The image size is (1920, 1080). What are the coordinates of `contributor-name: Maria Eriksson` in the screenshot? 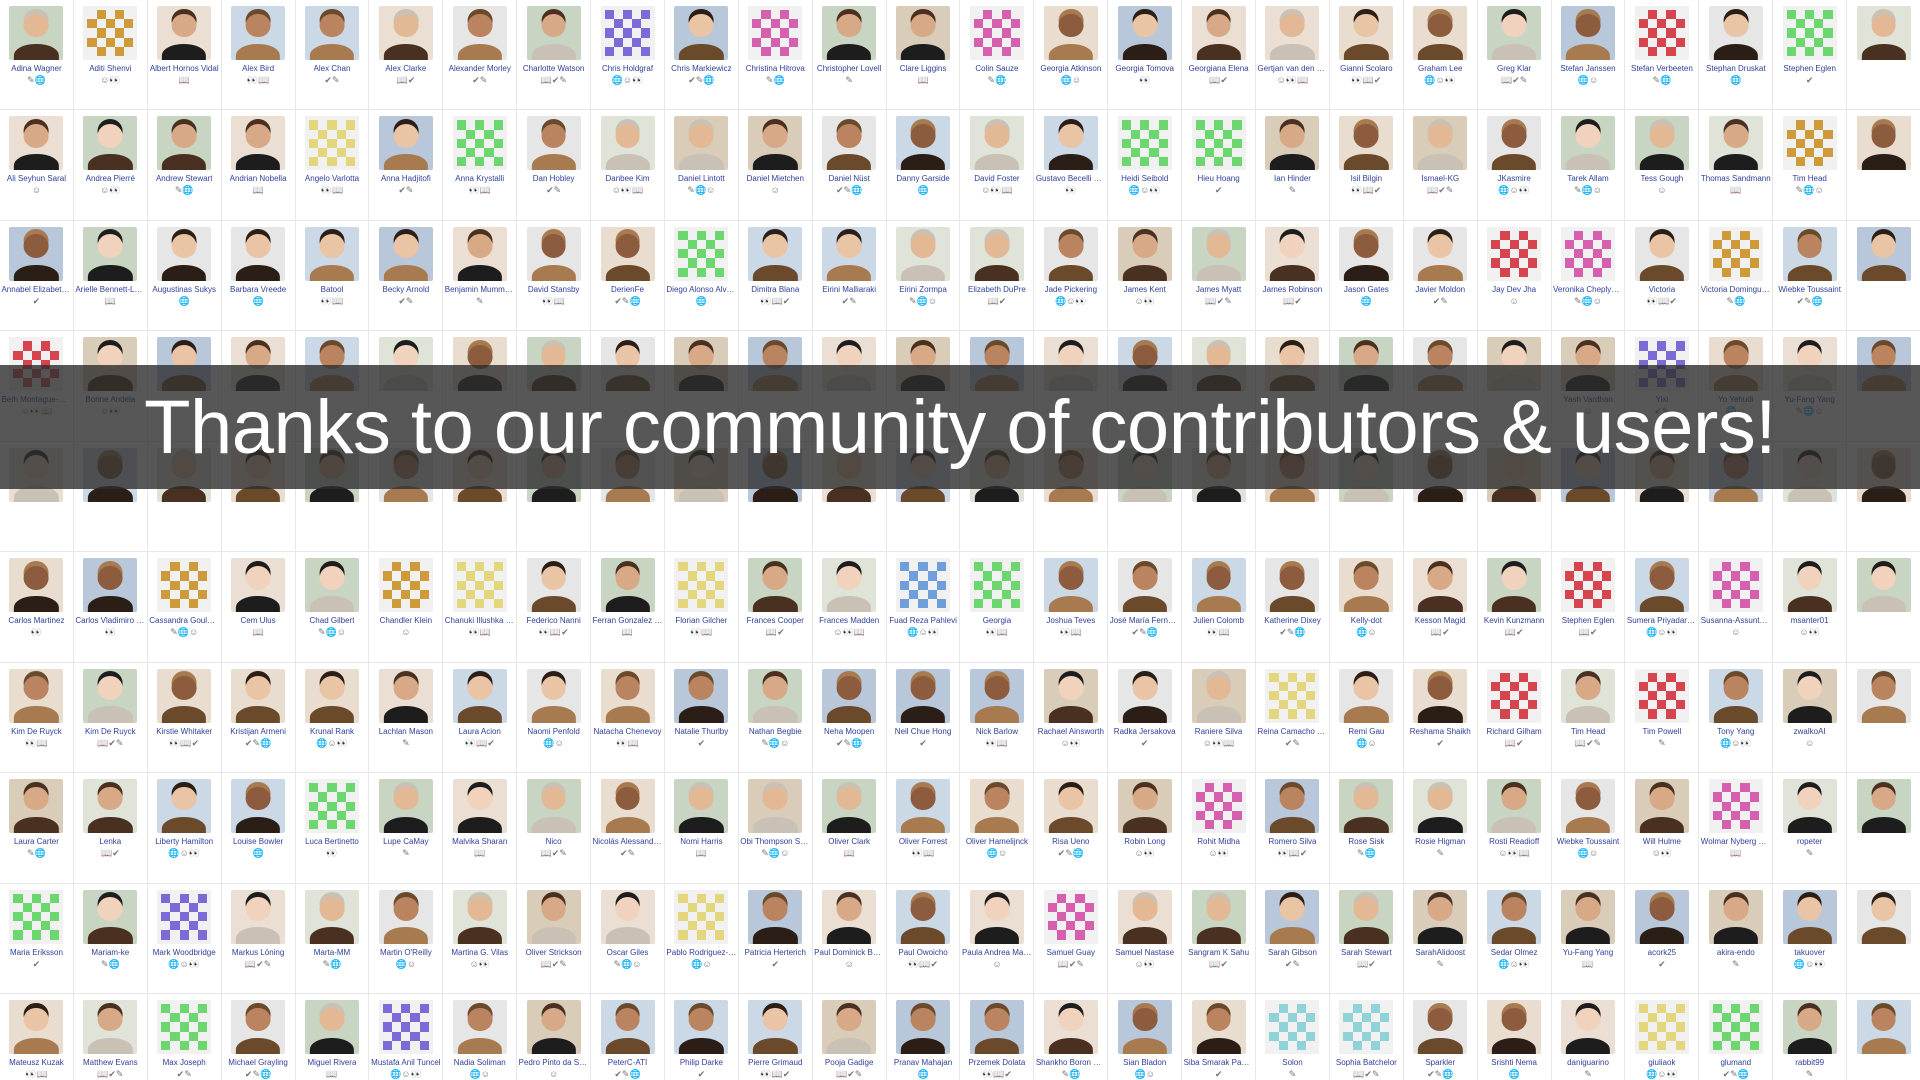 It's located at (36, 952).